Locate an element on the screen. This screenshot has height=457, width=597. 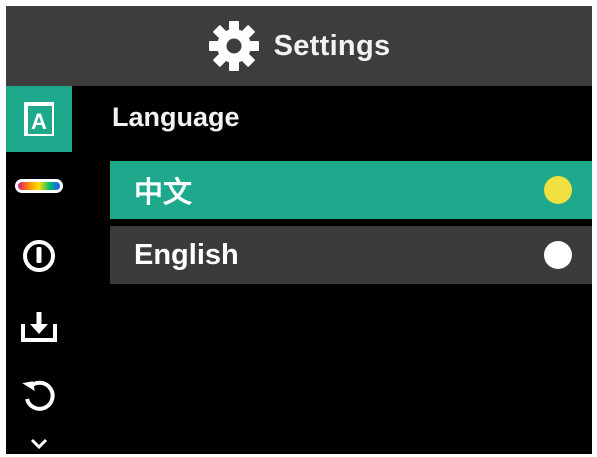
sidebar-item-power is located at coordinates (39, 256).